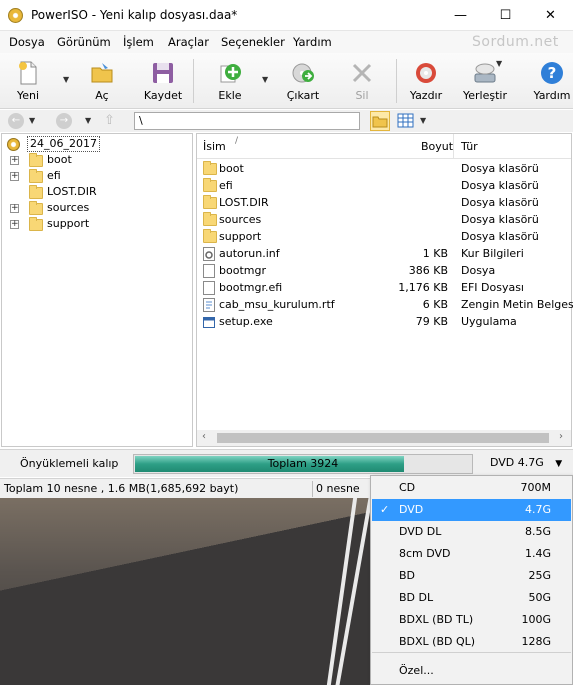 This screenshot has height=685, width=573. I want to click on horizontal-scrollbar: ‹ ›, so click(384, 438).